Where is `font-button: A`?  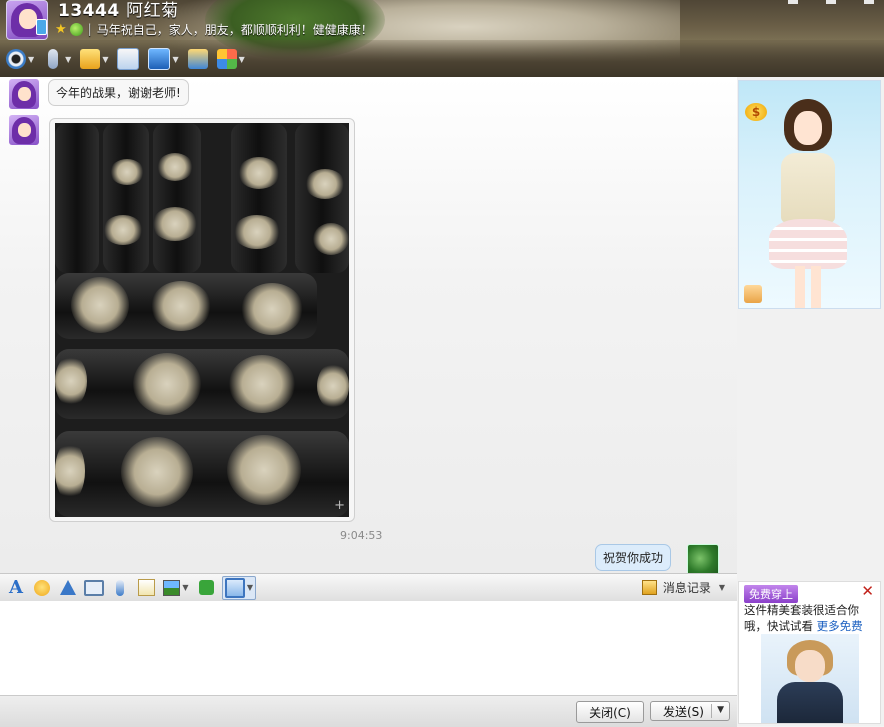 font-button: A is located at coordinates (16, 587).